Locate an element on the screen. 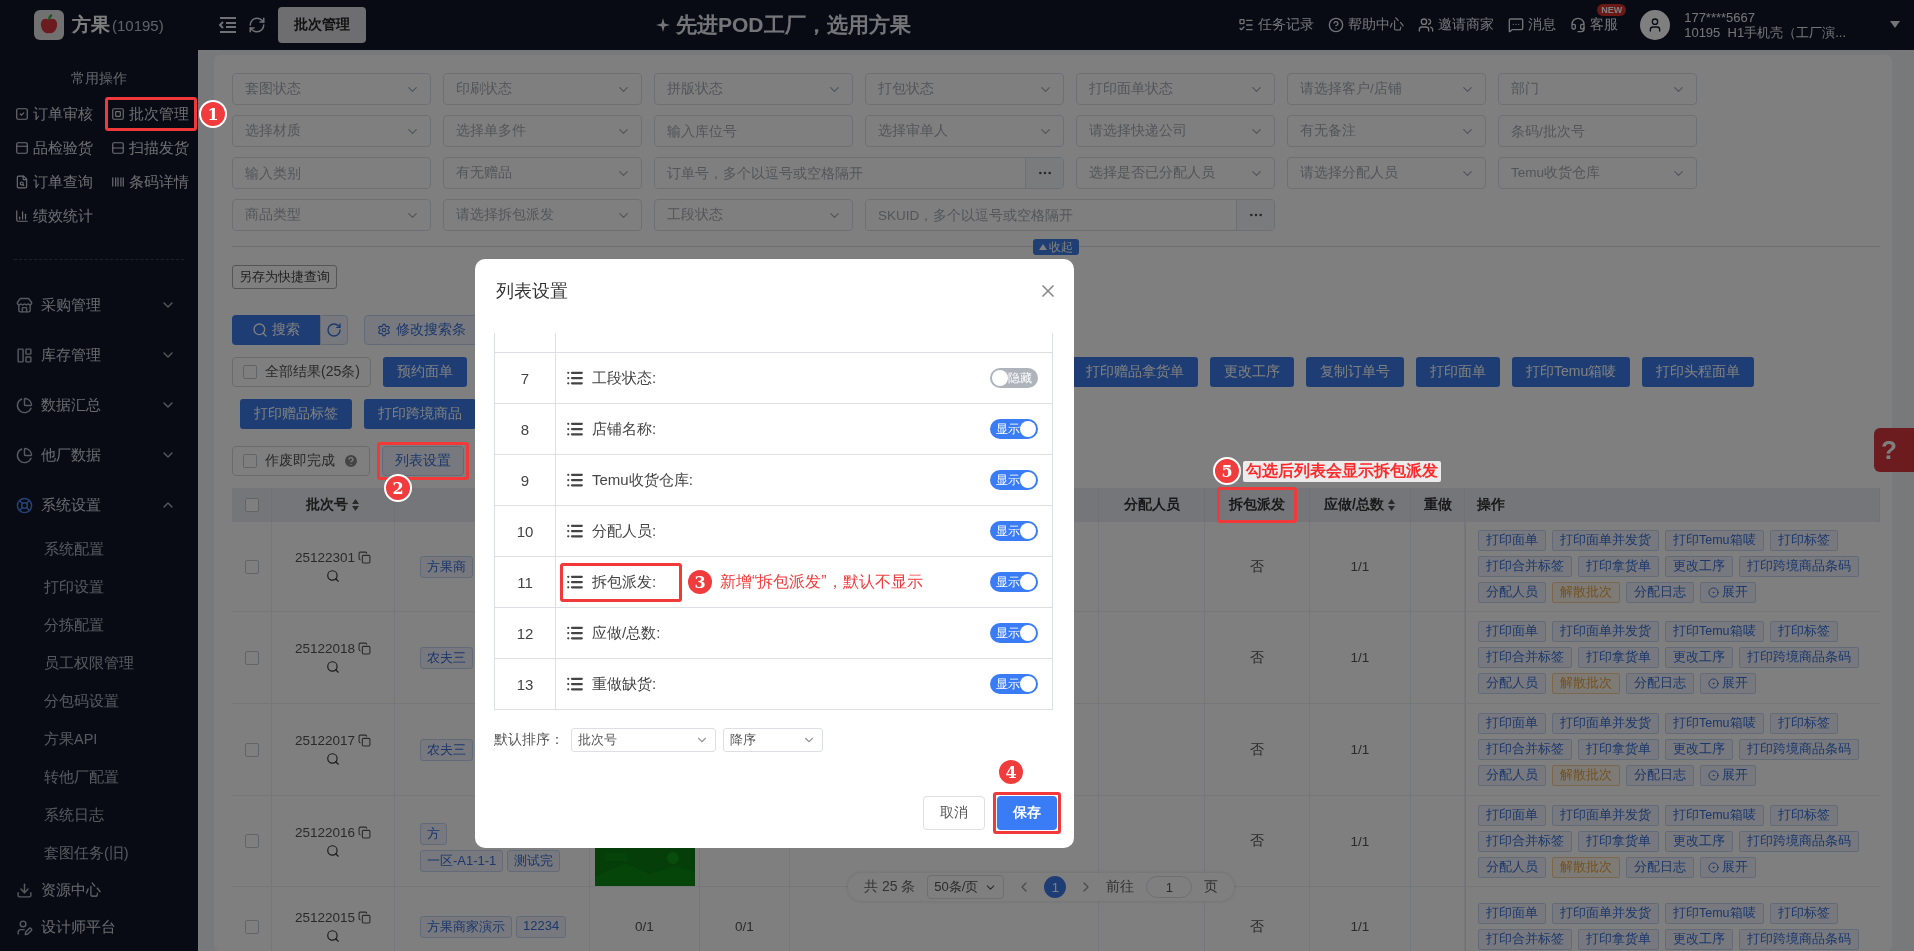 The height and width of the screenshot is (951, 1914). action-button: 打印头程面单 is located at coordinates (1698, 372).